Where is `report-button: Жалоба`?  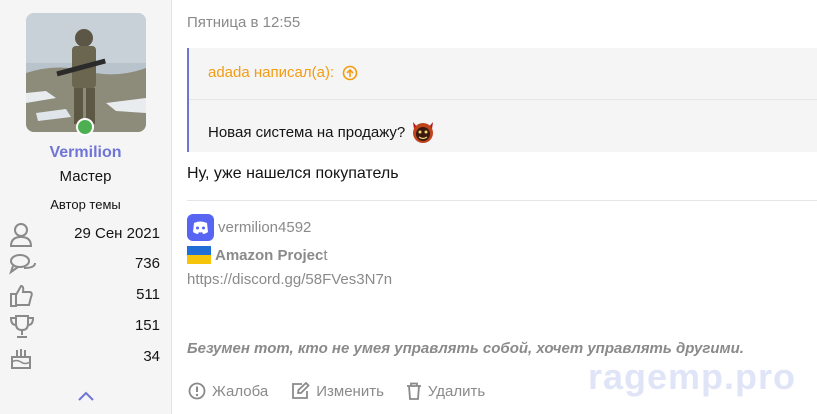
report-button: Жалоба is located at coordinates (228, 391).